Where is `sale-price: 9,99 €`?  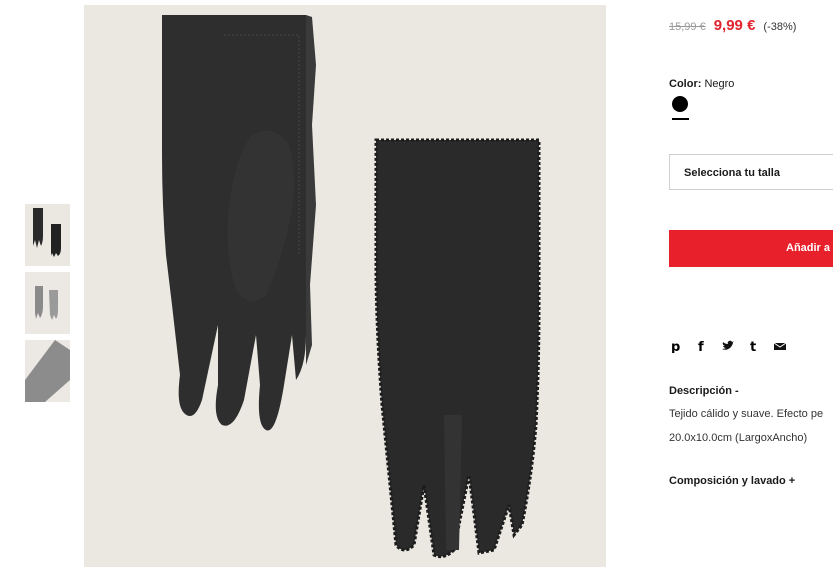
sale-price: 9,99 € is located at coordinates (734, 25).